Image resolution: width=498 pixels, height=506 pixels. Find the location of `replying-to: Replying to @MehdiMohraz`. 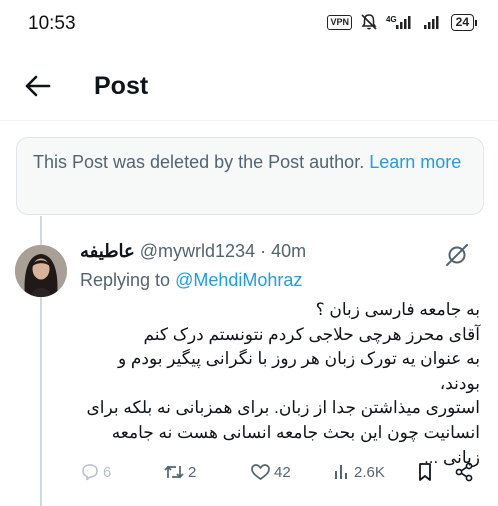

replying-to: Replying to @MehdiMohraz is located at coordinates (280, 280).